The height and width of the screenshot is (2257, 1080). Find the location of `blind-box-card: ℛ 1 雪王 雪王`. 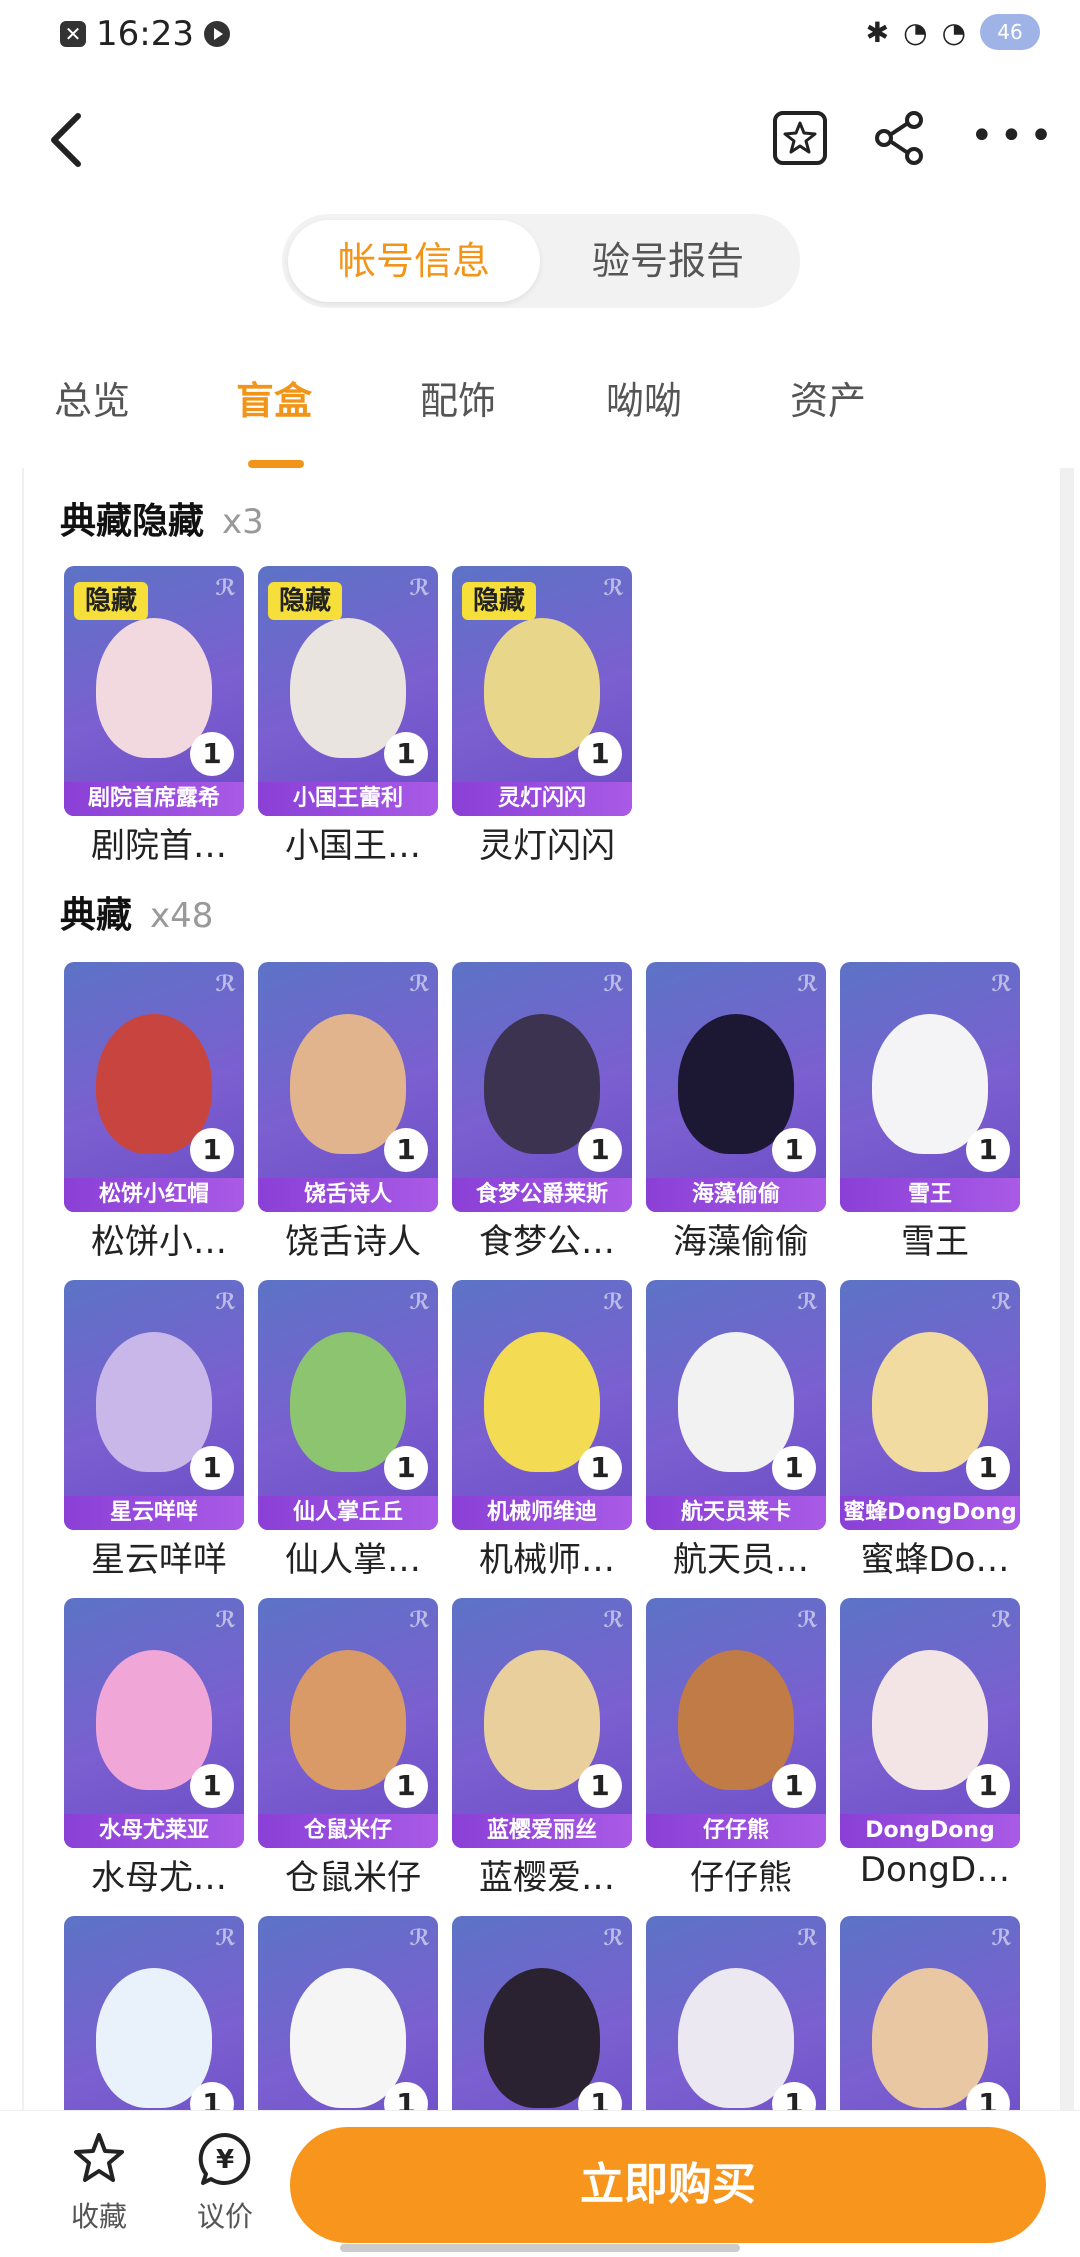

blind-box-card: ℛ 1 雪王 雪王 is located at coordinates (930, 1112).